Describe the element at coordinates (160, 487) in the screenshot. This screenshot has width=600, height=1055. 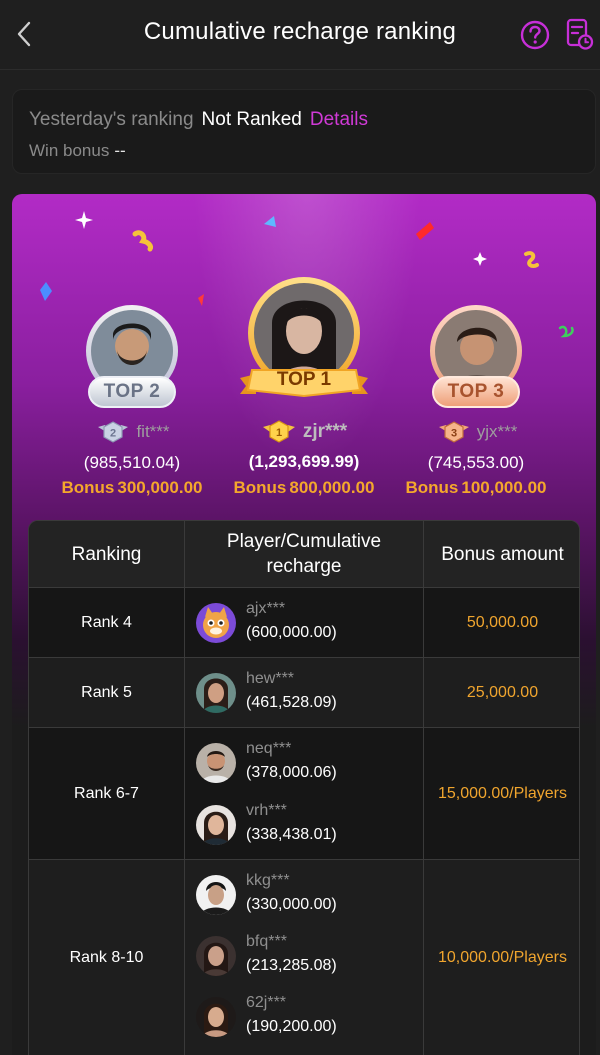
I see `top2-bonus-value: 300,000.00` at that location.